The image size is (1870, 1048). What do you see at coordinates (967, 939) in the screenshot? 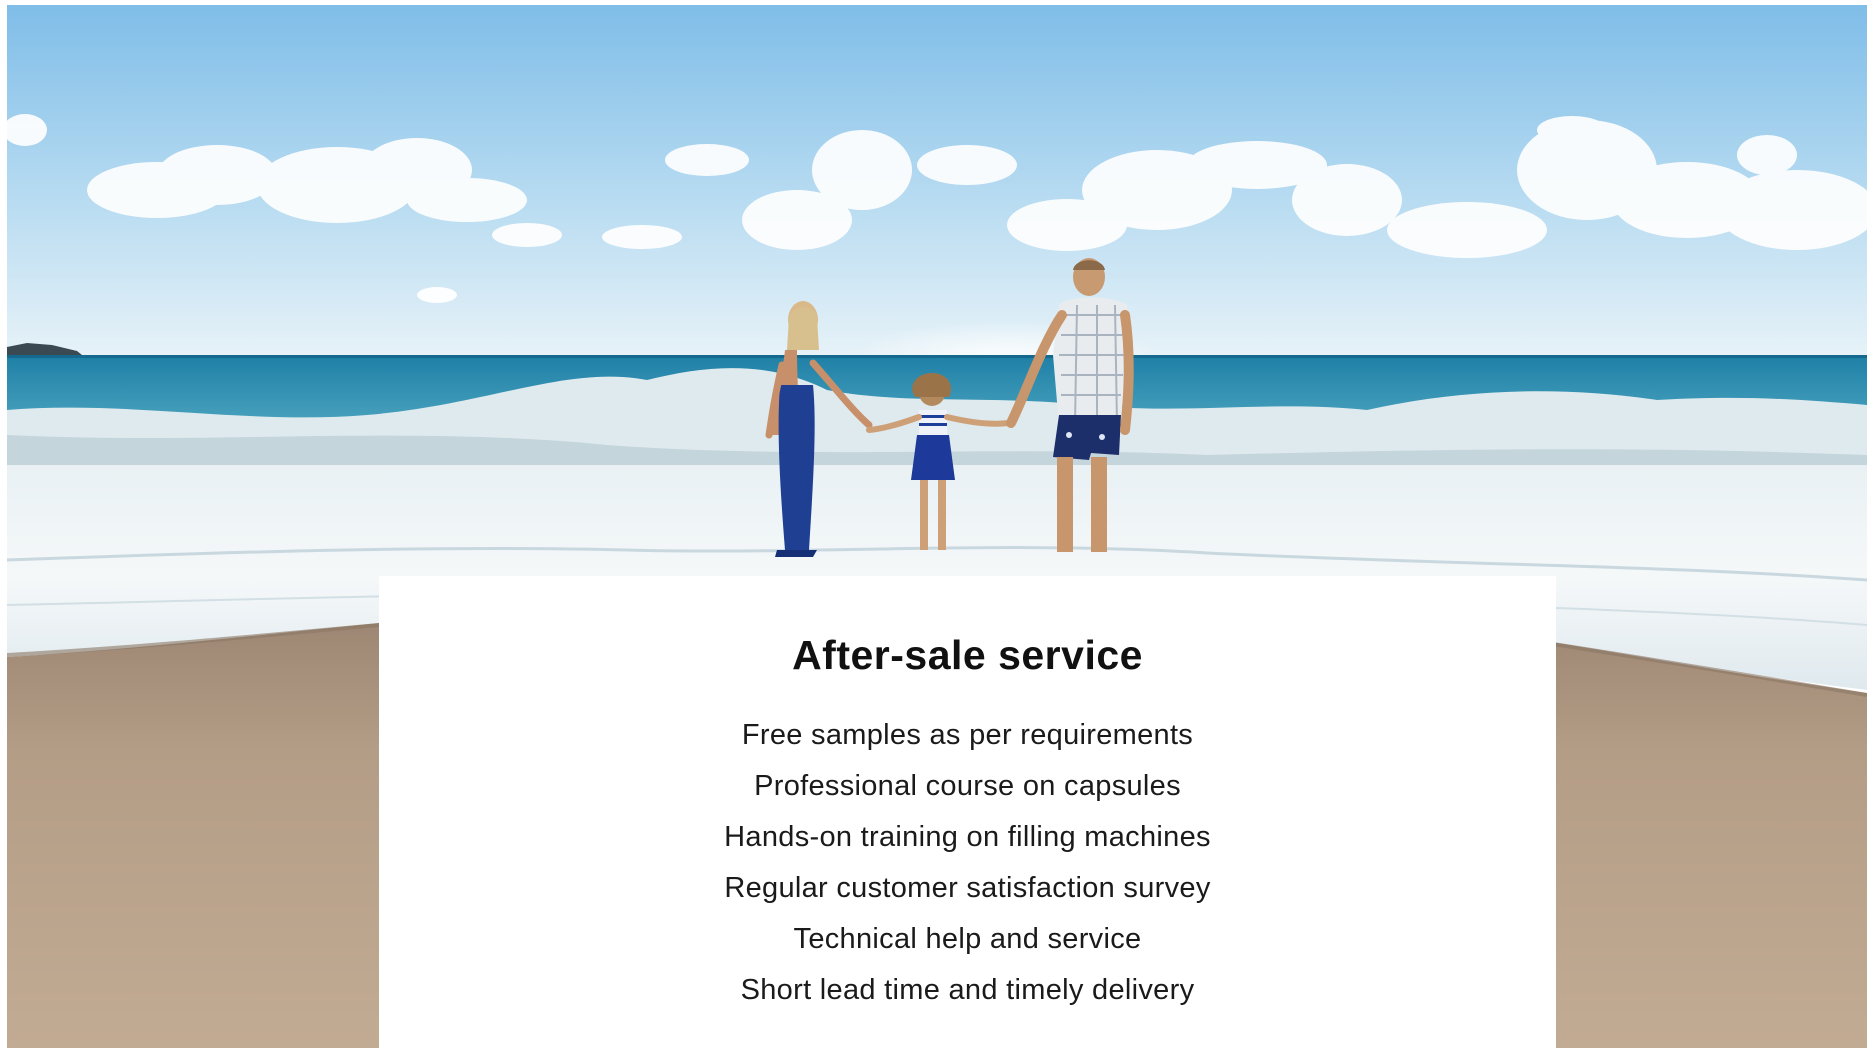
I see `list-item: Technical help and service` at bounding box center [967, 939].